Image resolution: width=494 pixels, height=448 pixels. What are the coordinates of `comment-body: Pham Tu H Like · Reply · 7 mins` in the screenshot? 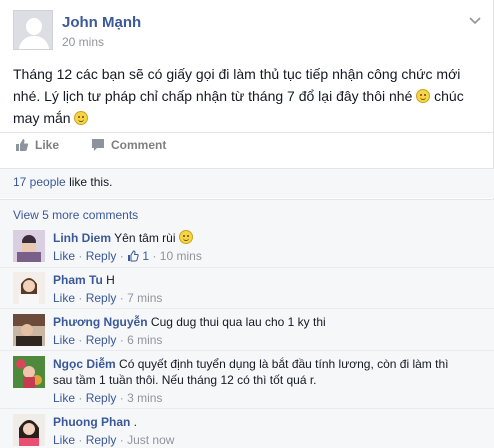 It's located at (268, 289).